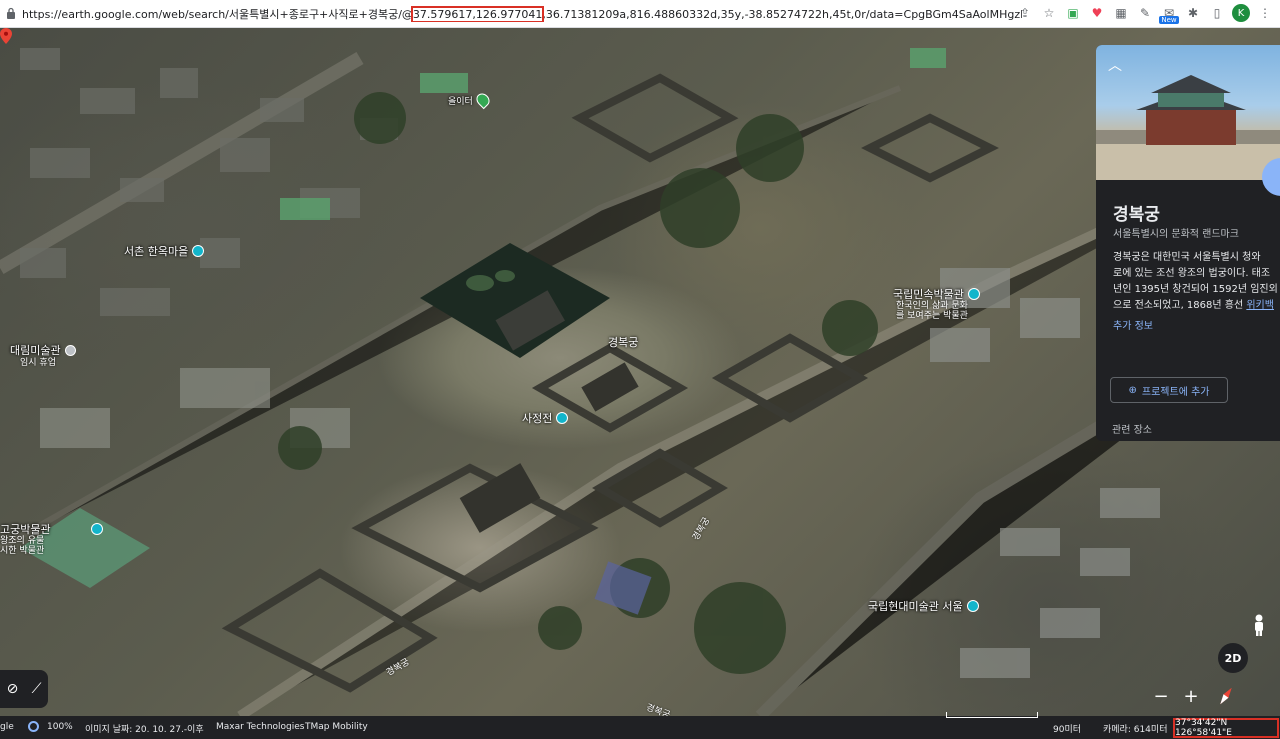 Image resolution: width=1280 pixels, height=739 pixels. What do you see at coordinates (1260, 305) in the screenshot?
I see `wikipedia-link: 위키백` at bounding box center [1260, 305].